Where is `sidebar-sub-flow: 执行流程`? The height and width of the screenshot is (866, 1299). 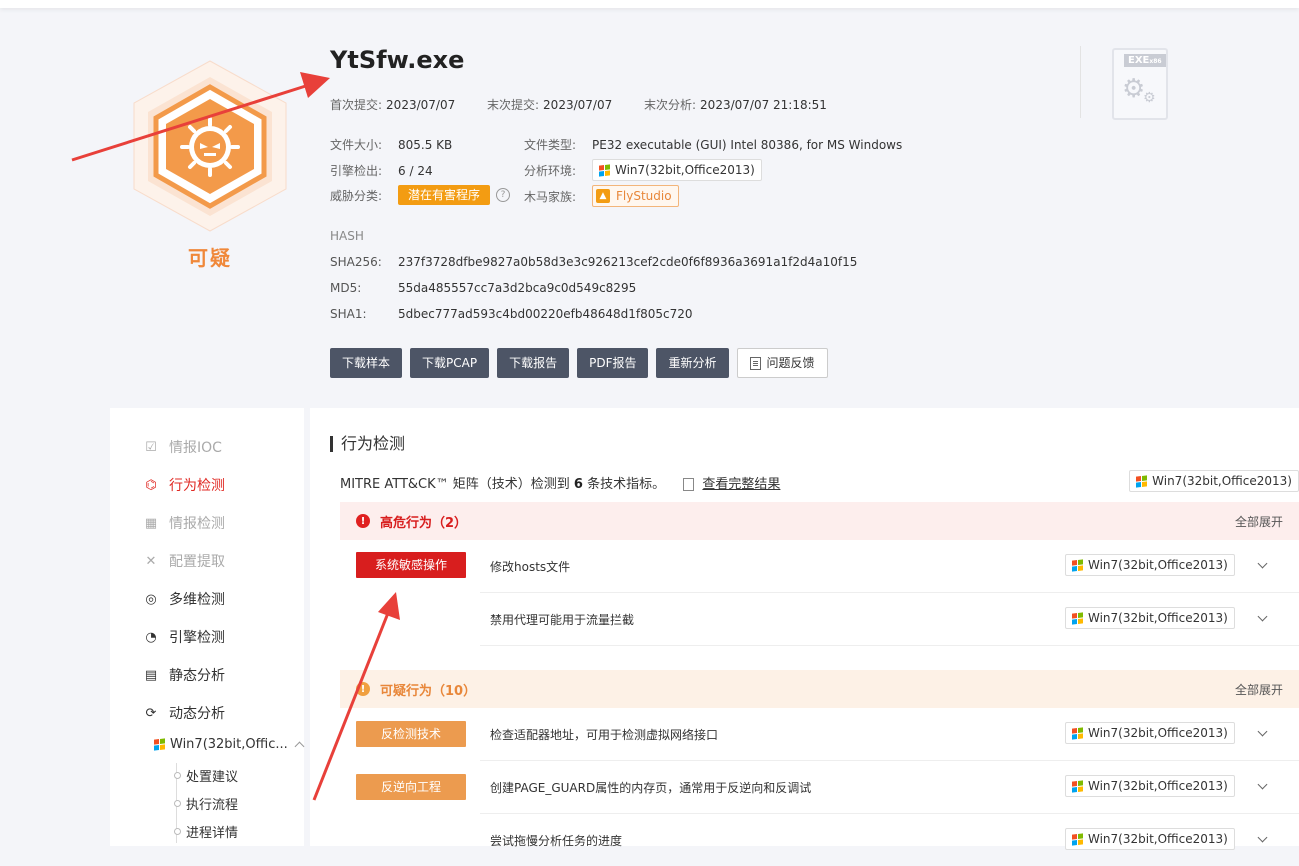
sidebar-sub-flow: 执行流程 is located at coordinates (212, 803).